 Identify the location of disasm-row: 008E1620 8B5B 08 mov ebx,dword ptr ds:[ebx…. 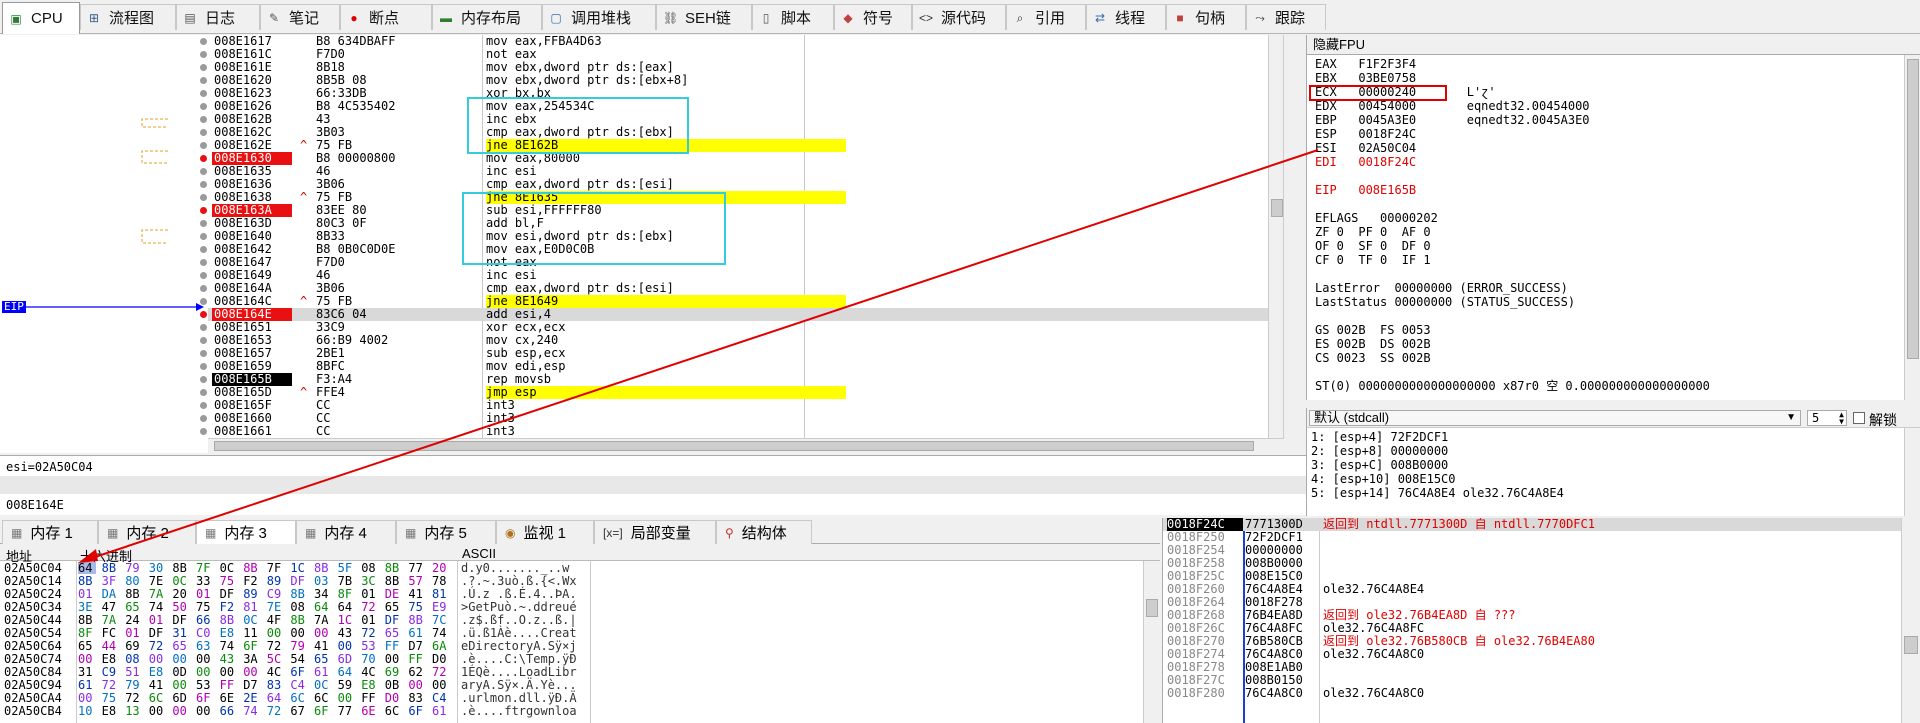
(745, 80).